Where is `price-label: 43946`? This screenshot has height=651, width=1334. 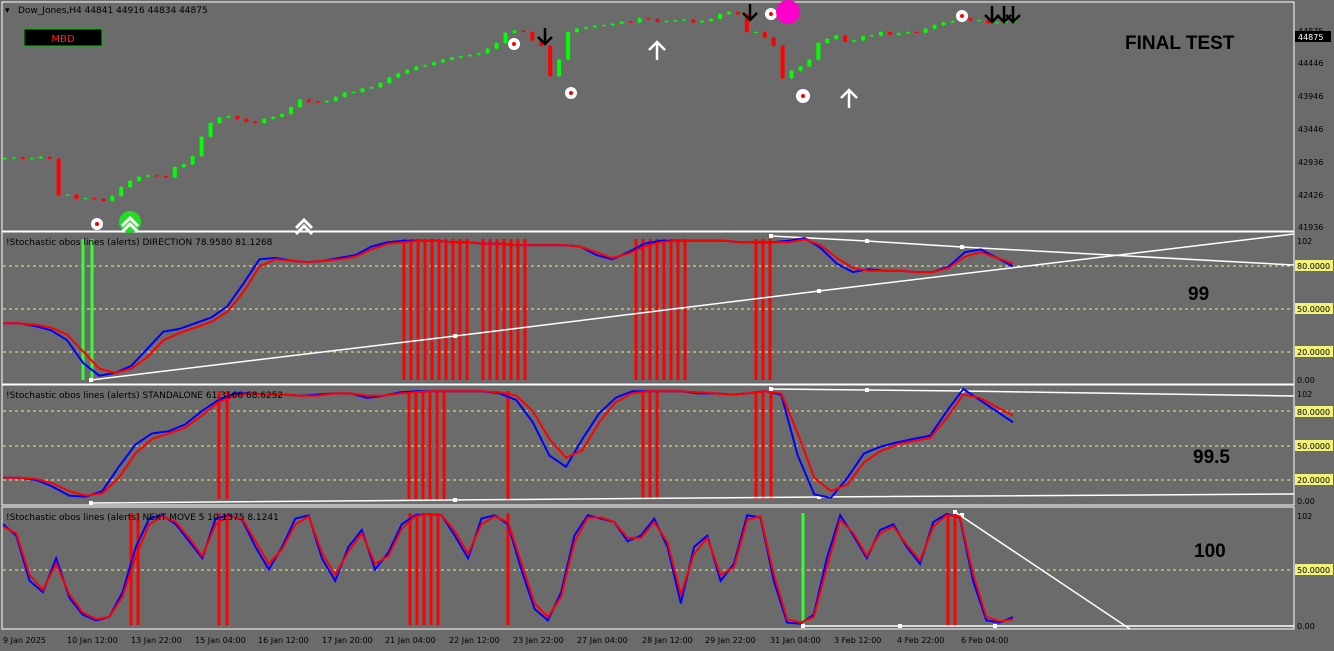
price-label: 43946 is located at coordinates (1310, 96).